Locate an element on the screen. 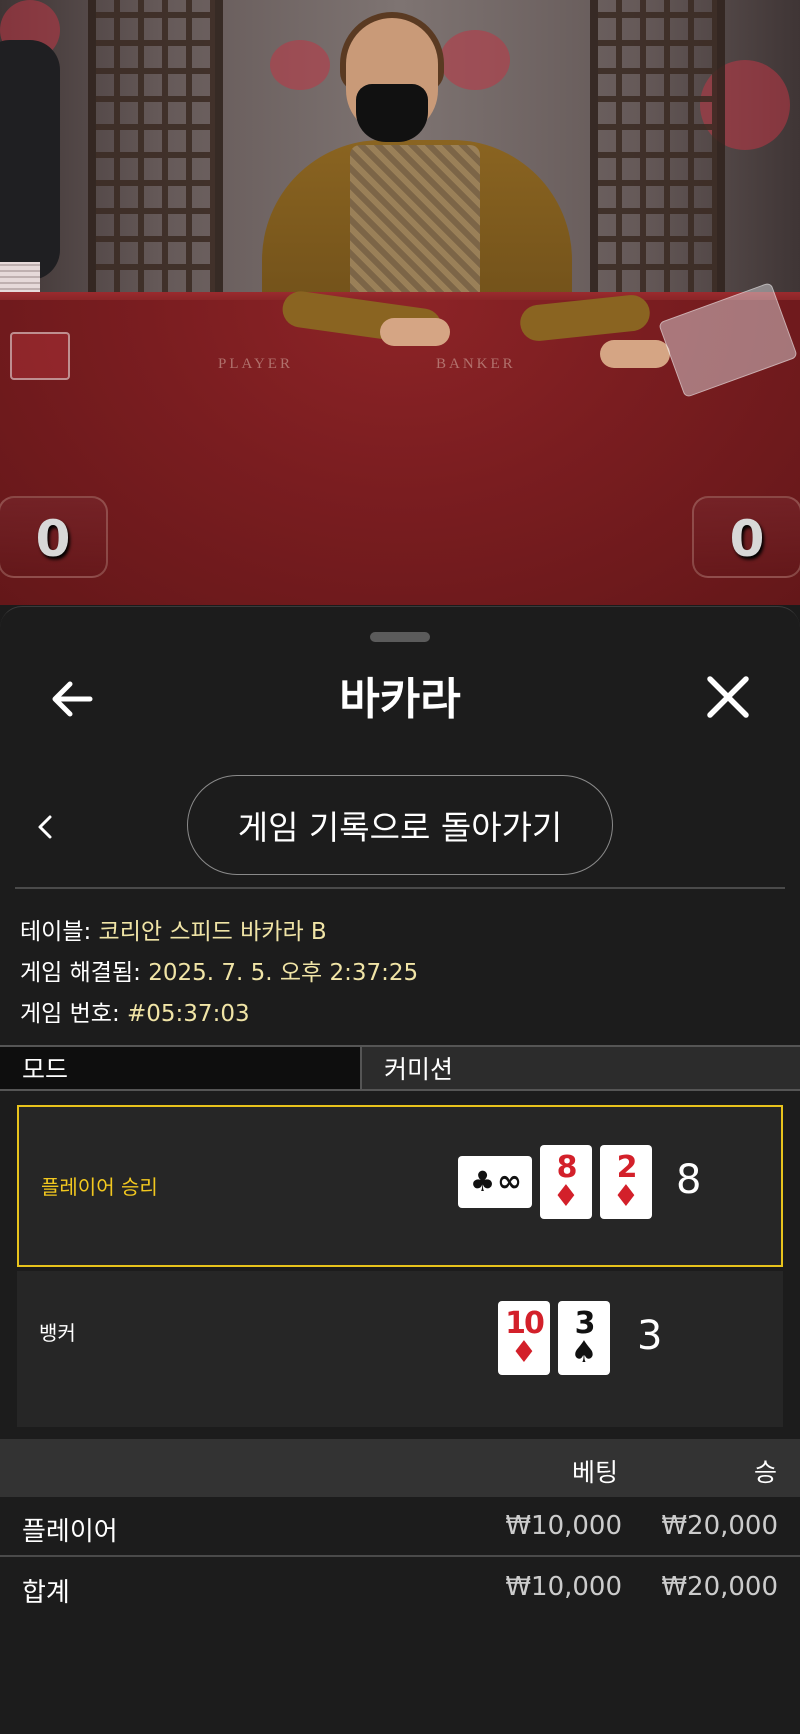 Image resolution: width=800 pixels, height=1734 pixels. felt-player-text: PLAYER is located at coordinates (255, 364).